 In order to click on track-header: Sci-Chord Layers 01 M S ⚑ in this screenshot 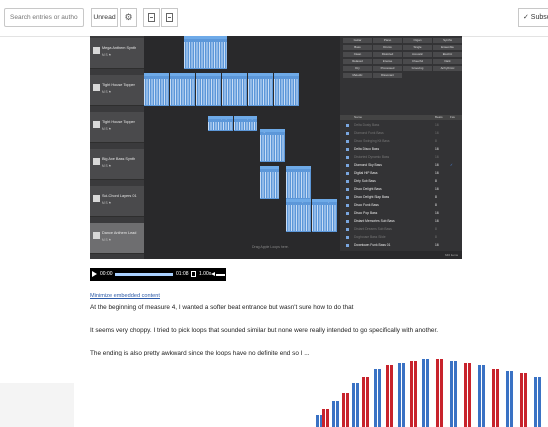, I will do `click(117, 201)`.